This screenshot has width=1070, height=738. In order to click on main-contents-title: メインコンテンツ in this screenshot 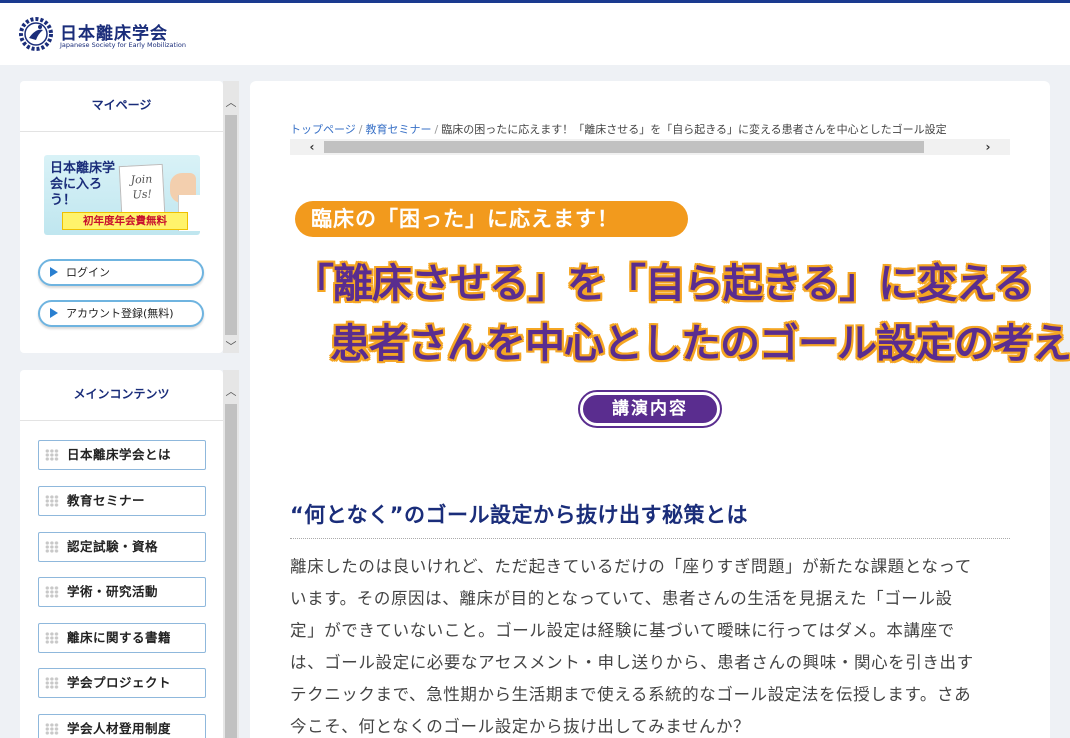, I will do `click(121, 395)`.